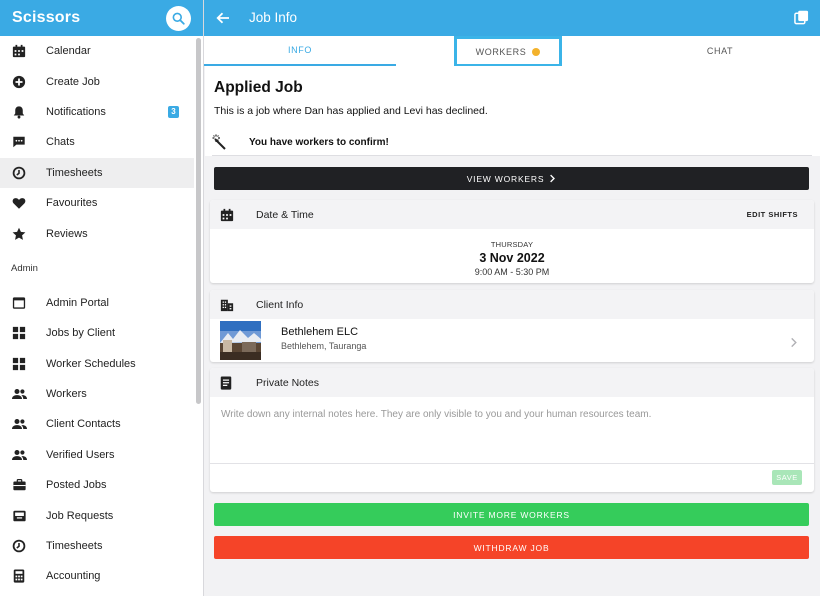 The height and width of the screenshot is (596, 820). Describe the element at coordinates (258, 87) in the screenshot. I see `job-title: Applied Job` at that location.